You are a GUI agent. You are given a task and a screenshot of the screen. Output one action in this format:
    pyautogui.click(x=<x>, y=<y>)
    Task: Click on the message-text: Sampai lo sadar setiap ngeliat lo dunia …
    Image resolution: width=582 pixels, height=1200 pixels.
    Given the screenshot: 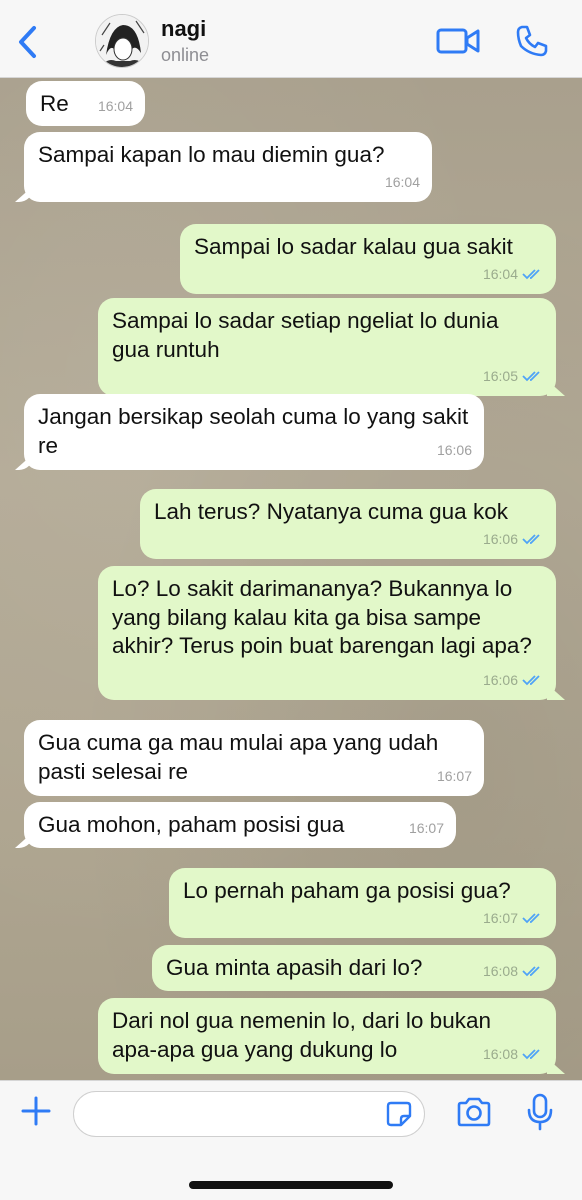 What is the action you would take?
    pyautogui.click(x=305, y=335)
    